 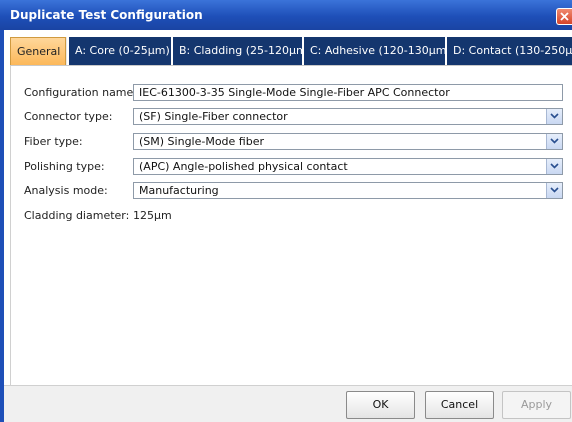 I want to click on polishing-type-label: Polishing type:, so click(x=64, y=166).